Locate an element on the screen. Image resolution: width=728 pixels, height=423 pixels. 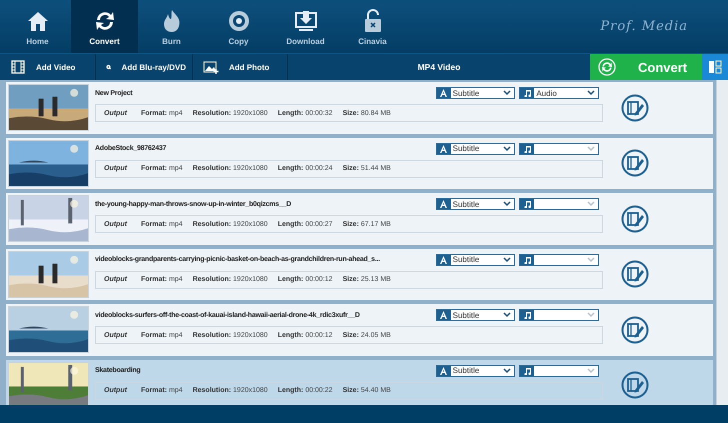
refresh-icon is located at coordinates (607, 67).